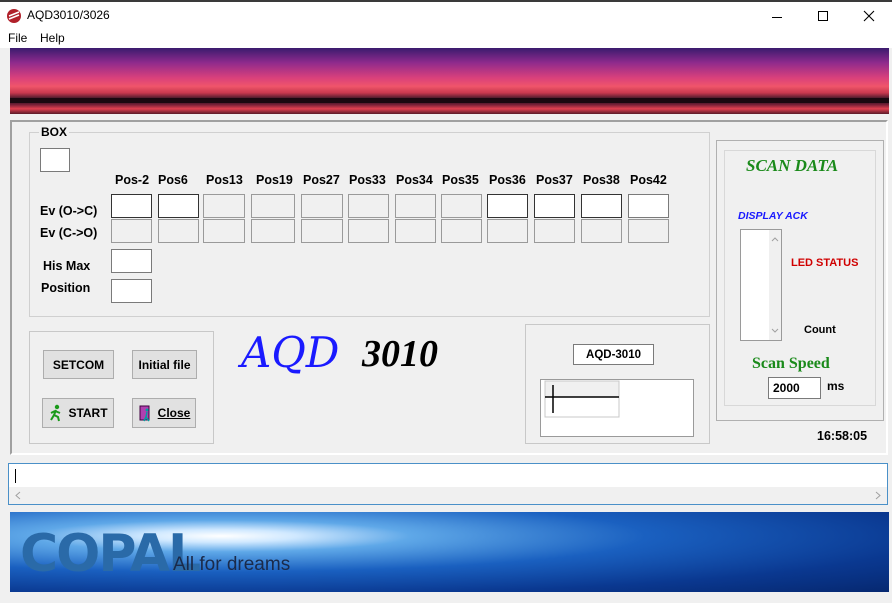 Image resolution: width=892 pixels, height=603 pixels. I want to click on horizontal-scrollbar, so click(448, 495).